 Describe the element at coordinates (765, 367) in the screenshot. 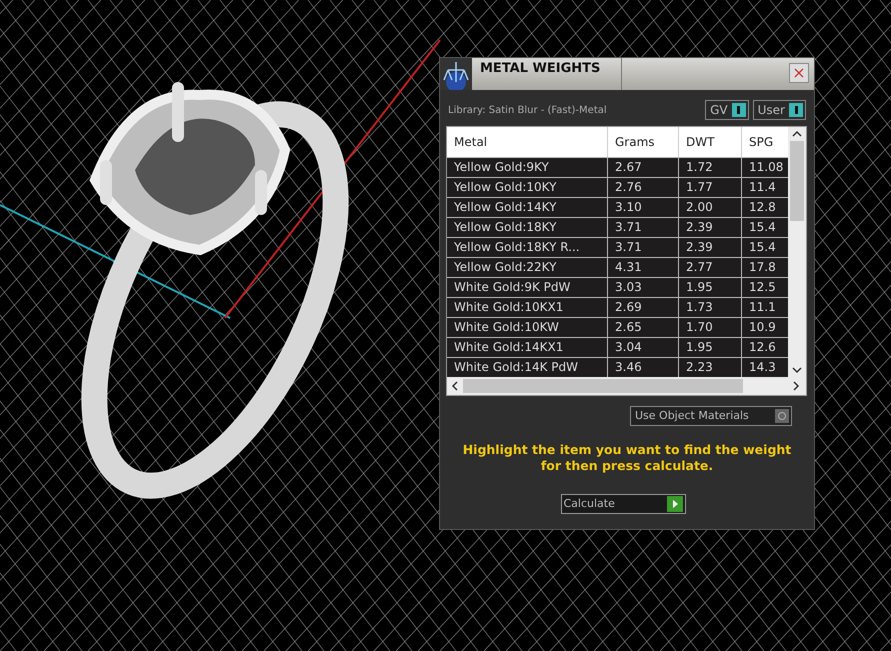

I see `table-cell: 14.3` at that location.